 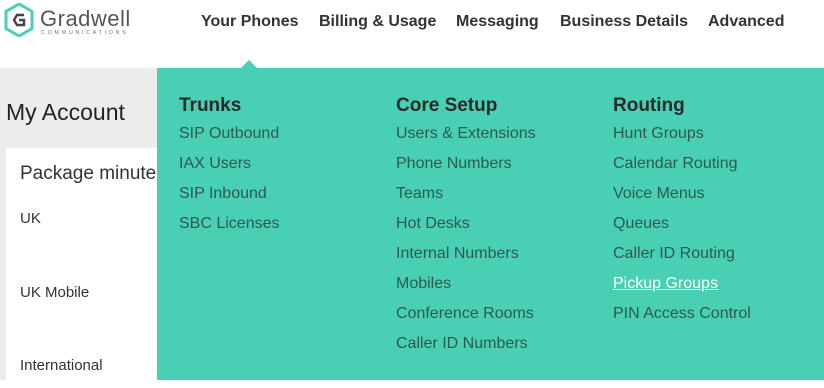 I want to click on menu-heading-trunks: Trunks, so click(x=210, y=105).